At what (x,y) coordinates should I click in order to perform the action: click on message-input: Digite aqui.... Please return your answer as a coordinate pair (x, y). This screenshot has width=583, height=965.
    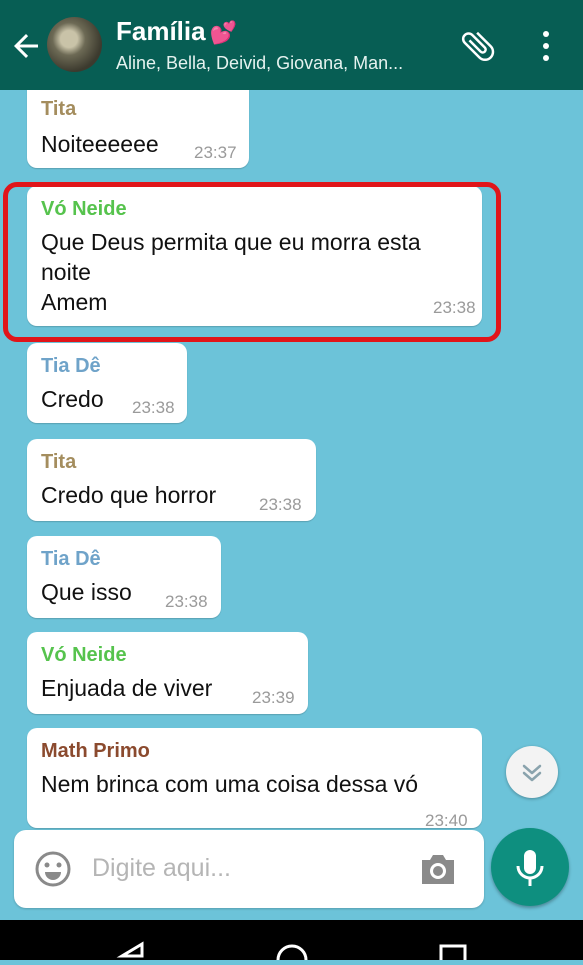
    Looking at the image, I should click on (161, 868).